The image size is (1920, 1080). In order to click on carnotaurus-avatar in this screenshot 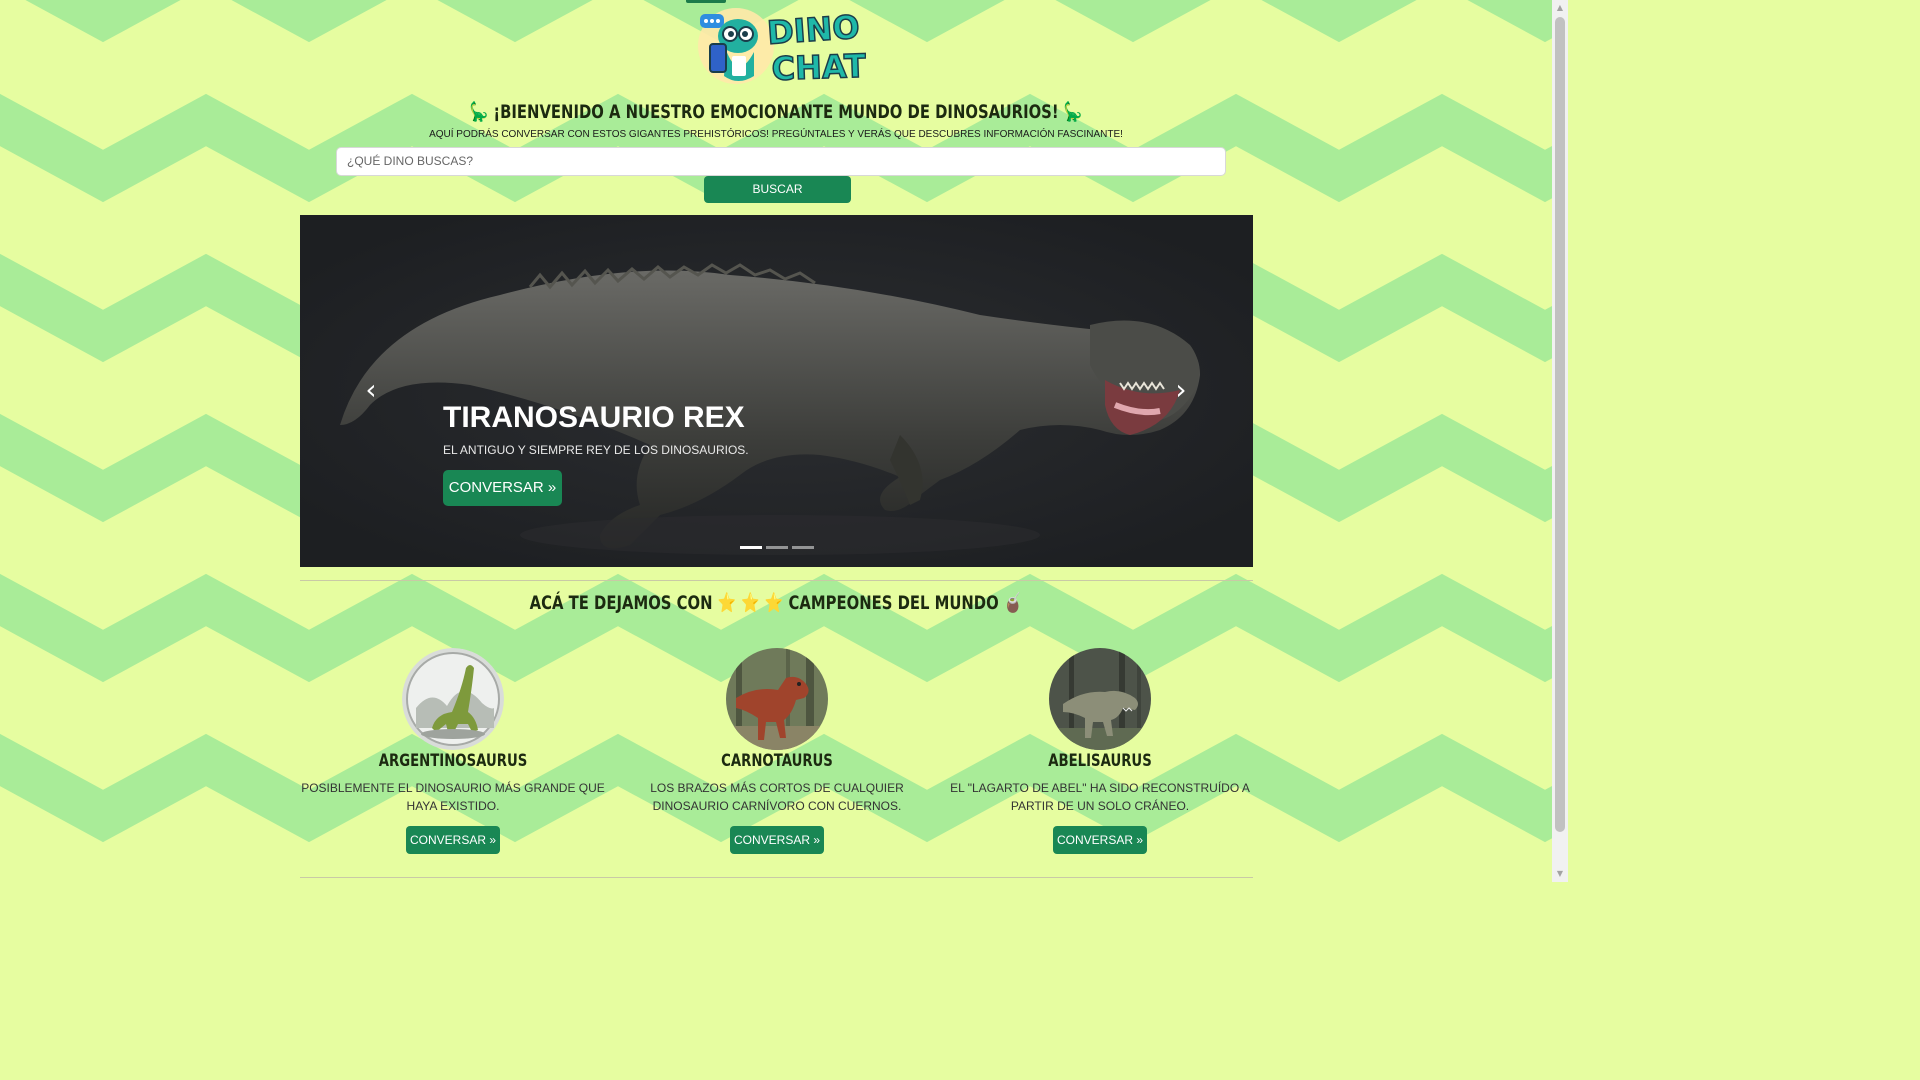, I will do `click(777, 699)`.